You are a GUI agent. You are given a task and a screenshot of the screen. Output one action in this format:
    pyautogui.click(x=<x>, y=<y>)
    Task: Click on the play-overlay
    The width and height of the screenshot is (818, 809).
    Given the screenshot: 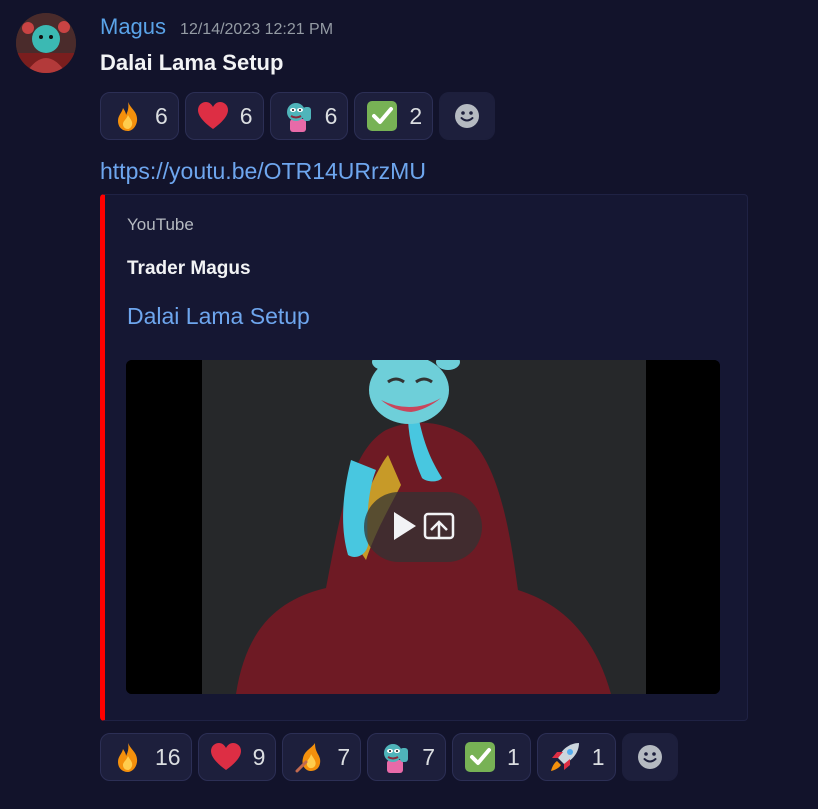 What is the action you would take?
    pyautogui.click(x=423, y=527)
    